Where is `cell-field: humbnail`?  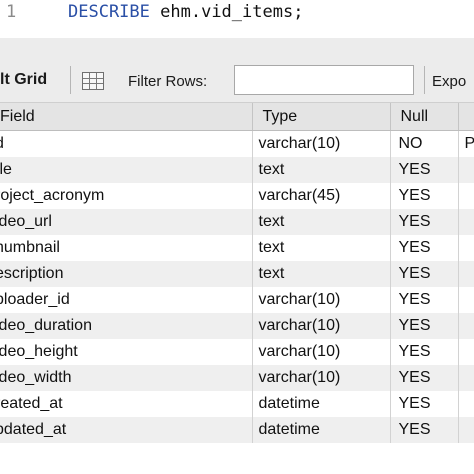 cell-field: humbnail is located at coordinates (126, 248).